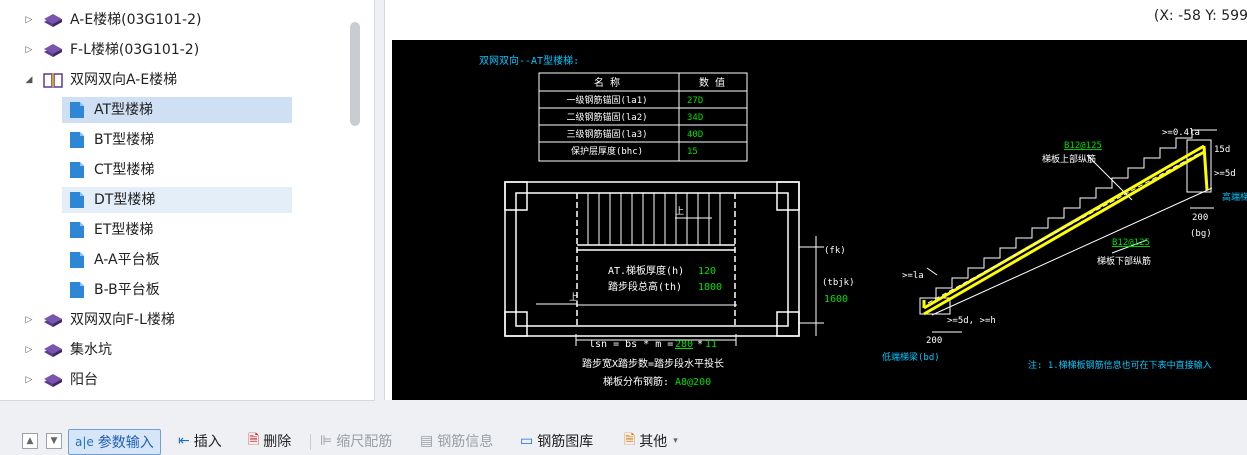  Describe the element at coordinates (91, 350) in the screenshot. I see `tree-item-label: 集水坑` at that location.